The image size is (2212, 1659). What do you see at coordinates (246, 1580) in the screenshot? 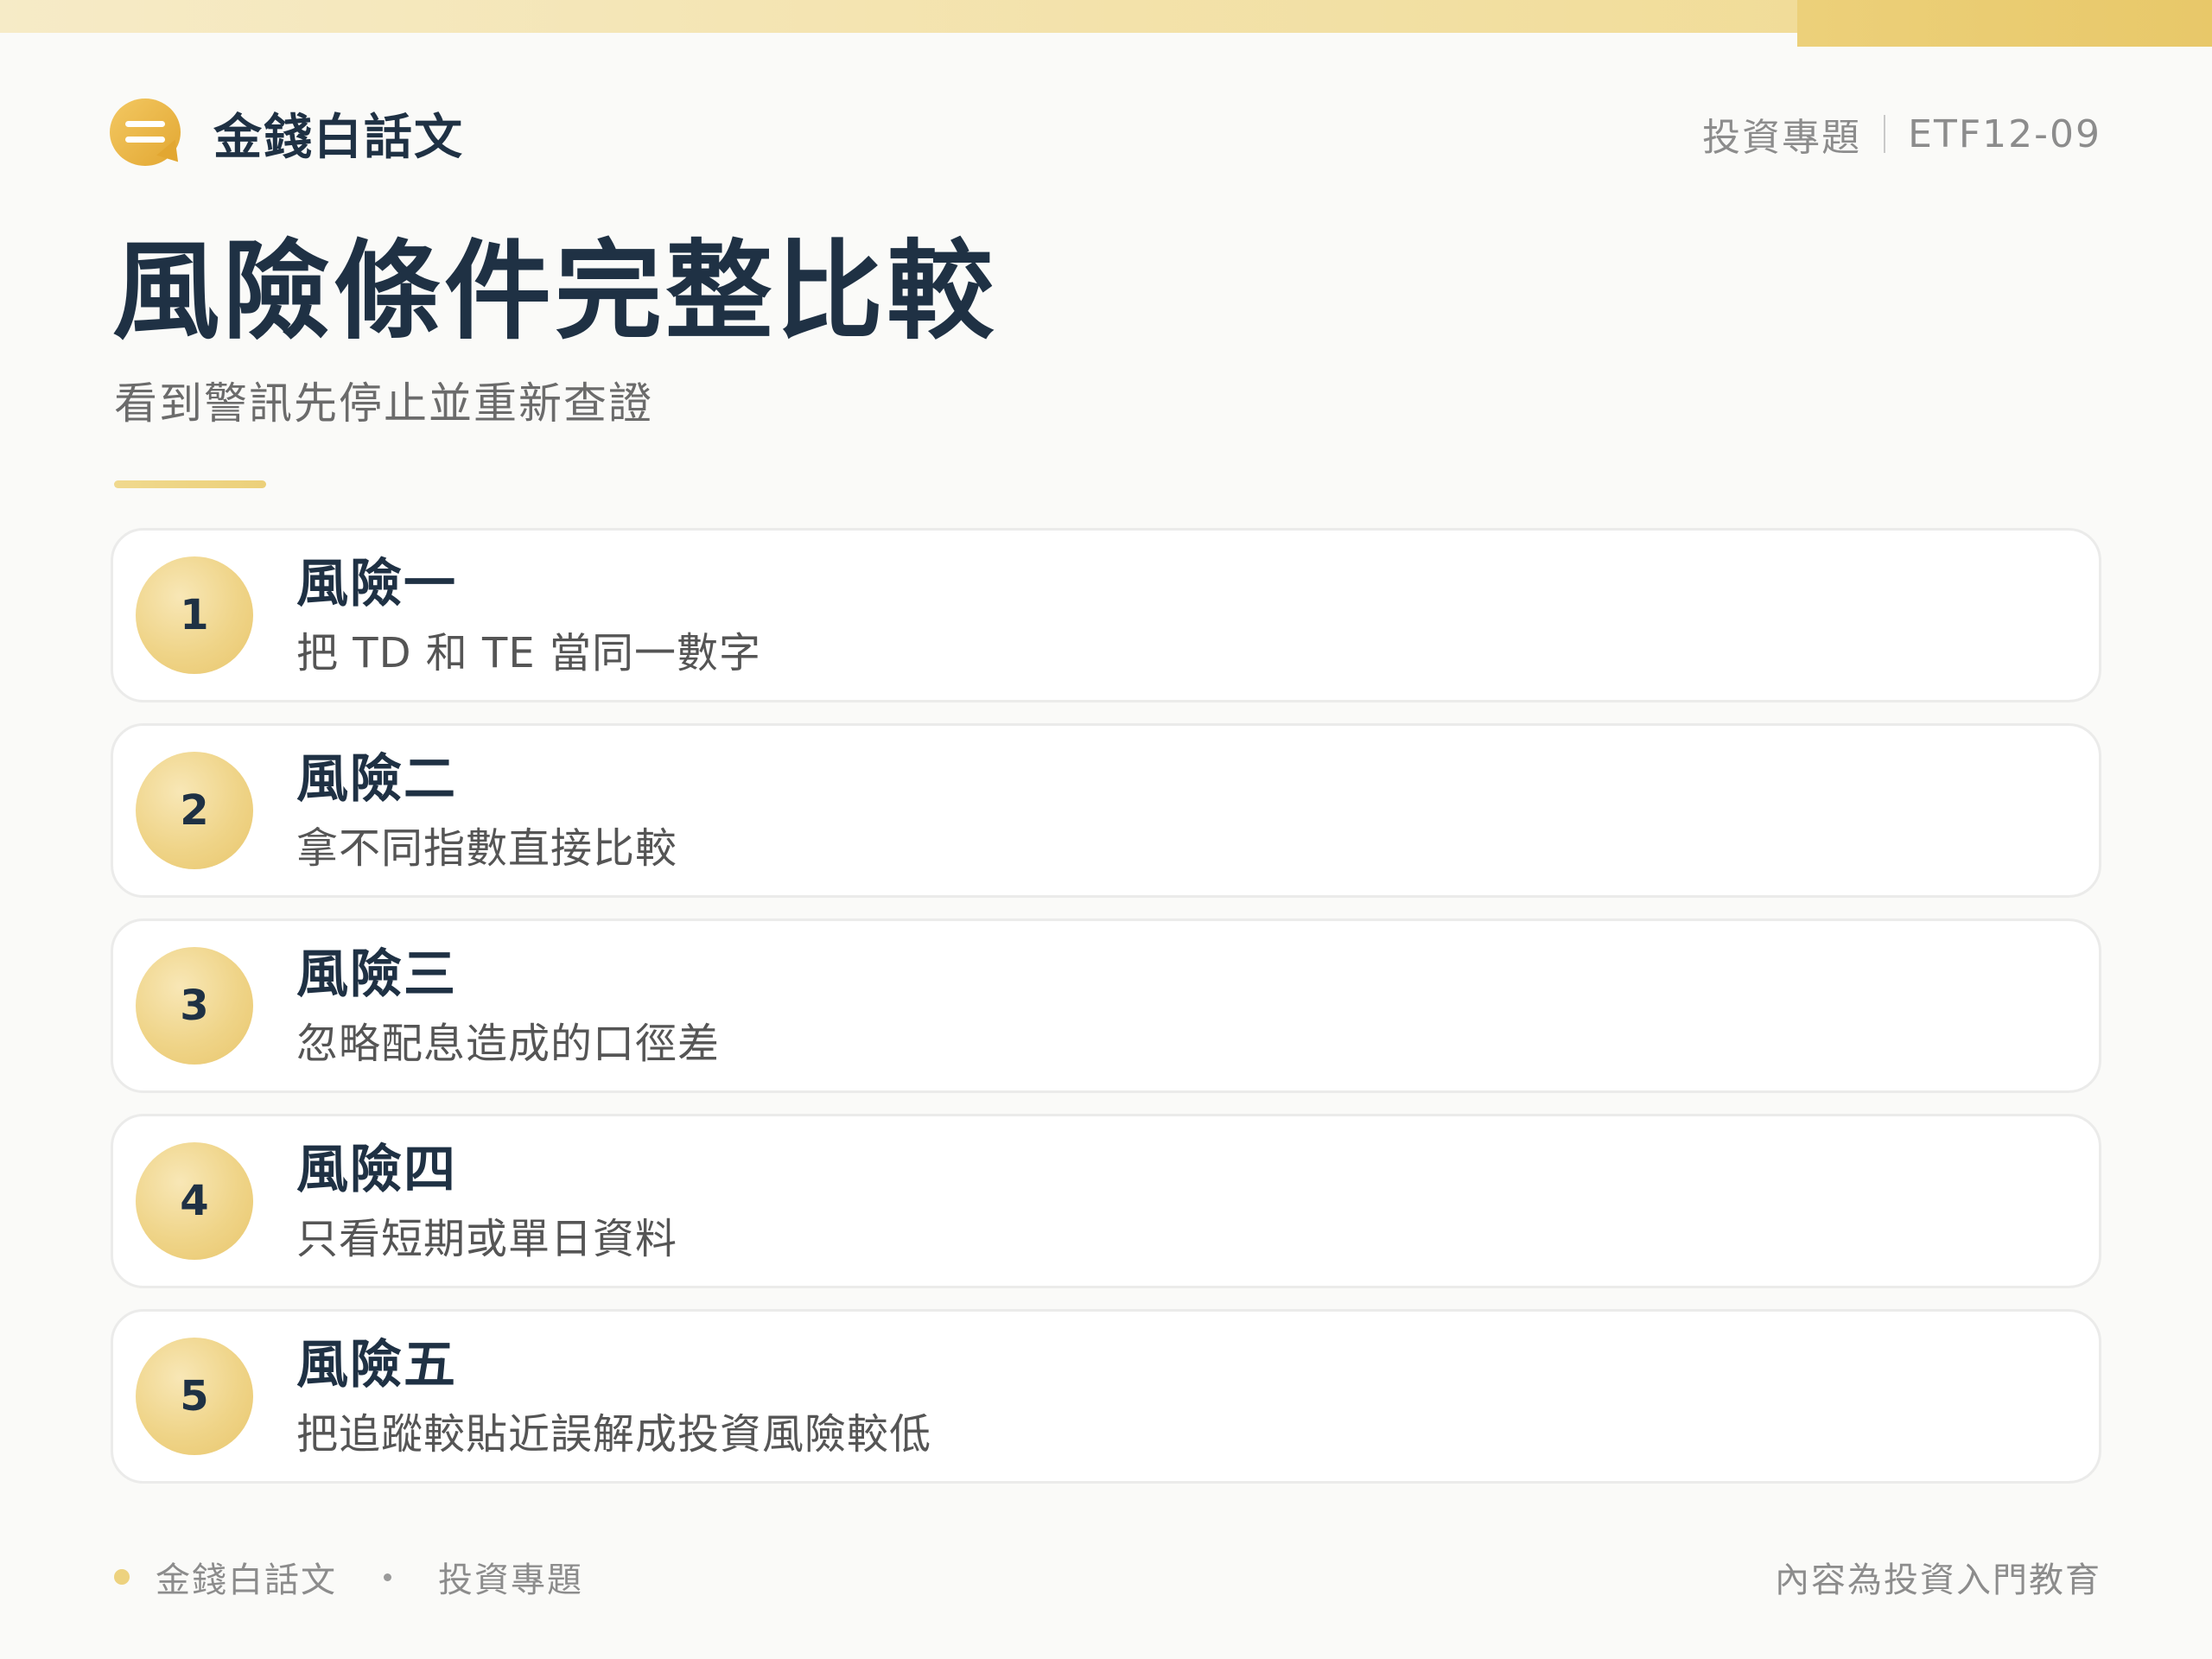
I see `footer-brand: 金錢白話文` at bounding box center [246, 1580].